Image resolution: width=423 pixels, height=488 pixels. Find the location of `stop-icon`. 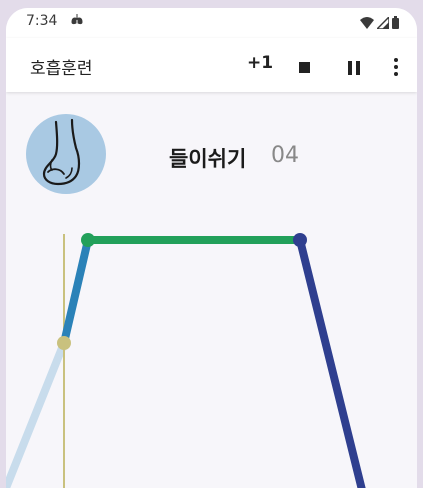

stop-icon is located at coordinates (304, 67).